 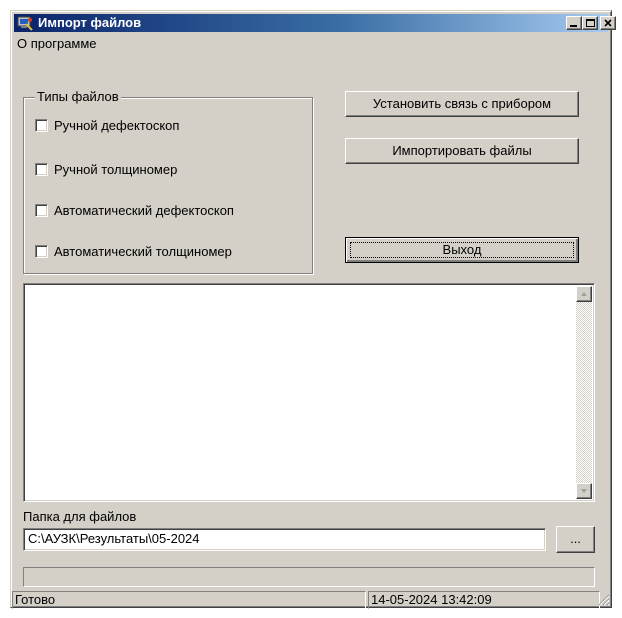 What do you see at coordinates (117, 125) in the screenshot?
I see `checkbox-label: Ручной дефектоскоп` at bounding box center [117, 125].